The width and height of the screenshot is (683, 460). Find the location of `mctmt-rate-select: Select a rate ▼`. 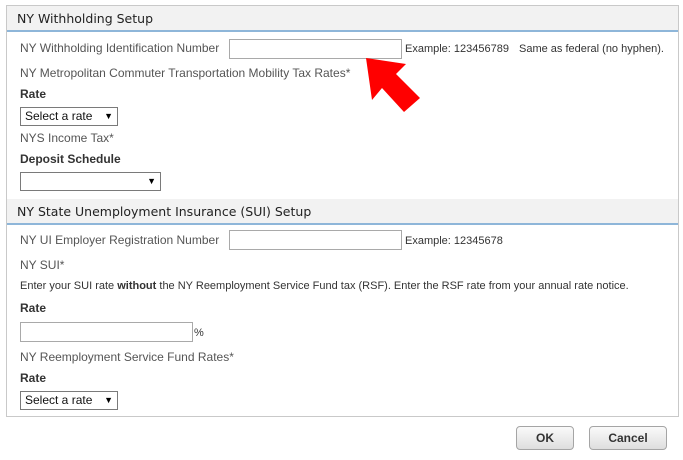

mctmt-rate-select: Select a rate ▼ is located at coordinates (69, 116).